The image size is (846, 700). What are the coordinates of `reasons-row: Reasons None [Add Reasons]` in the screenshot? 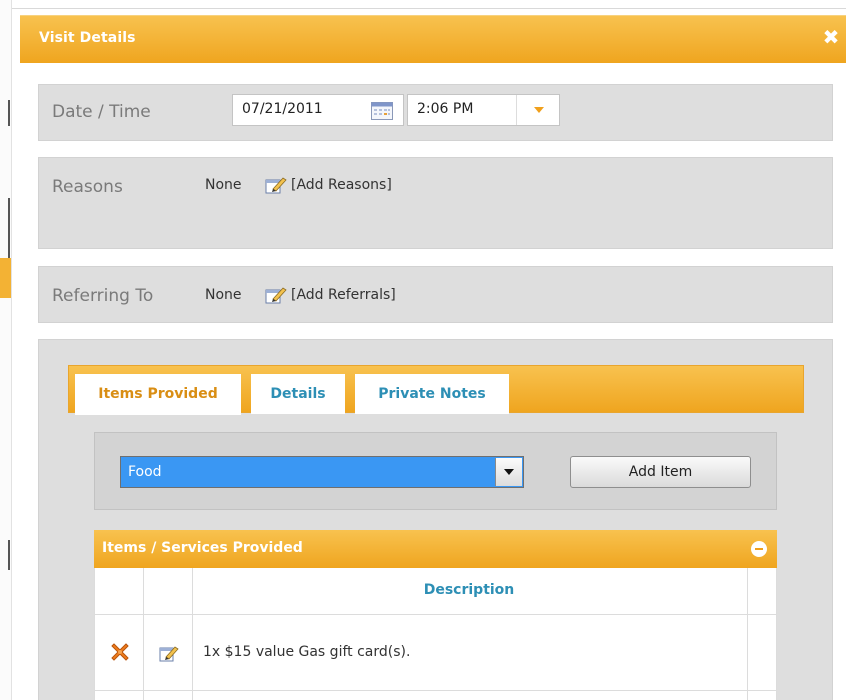 It's located at (435, 203).